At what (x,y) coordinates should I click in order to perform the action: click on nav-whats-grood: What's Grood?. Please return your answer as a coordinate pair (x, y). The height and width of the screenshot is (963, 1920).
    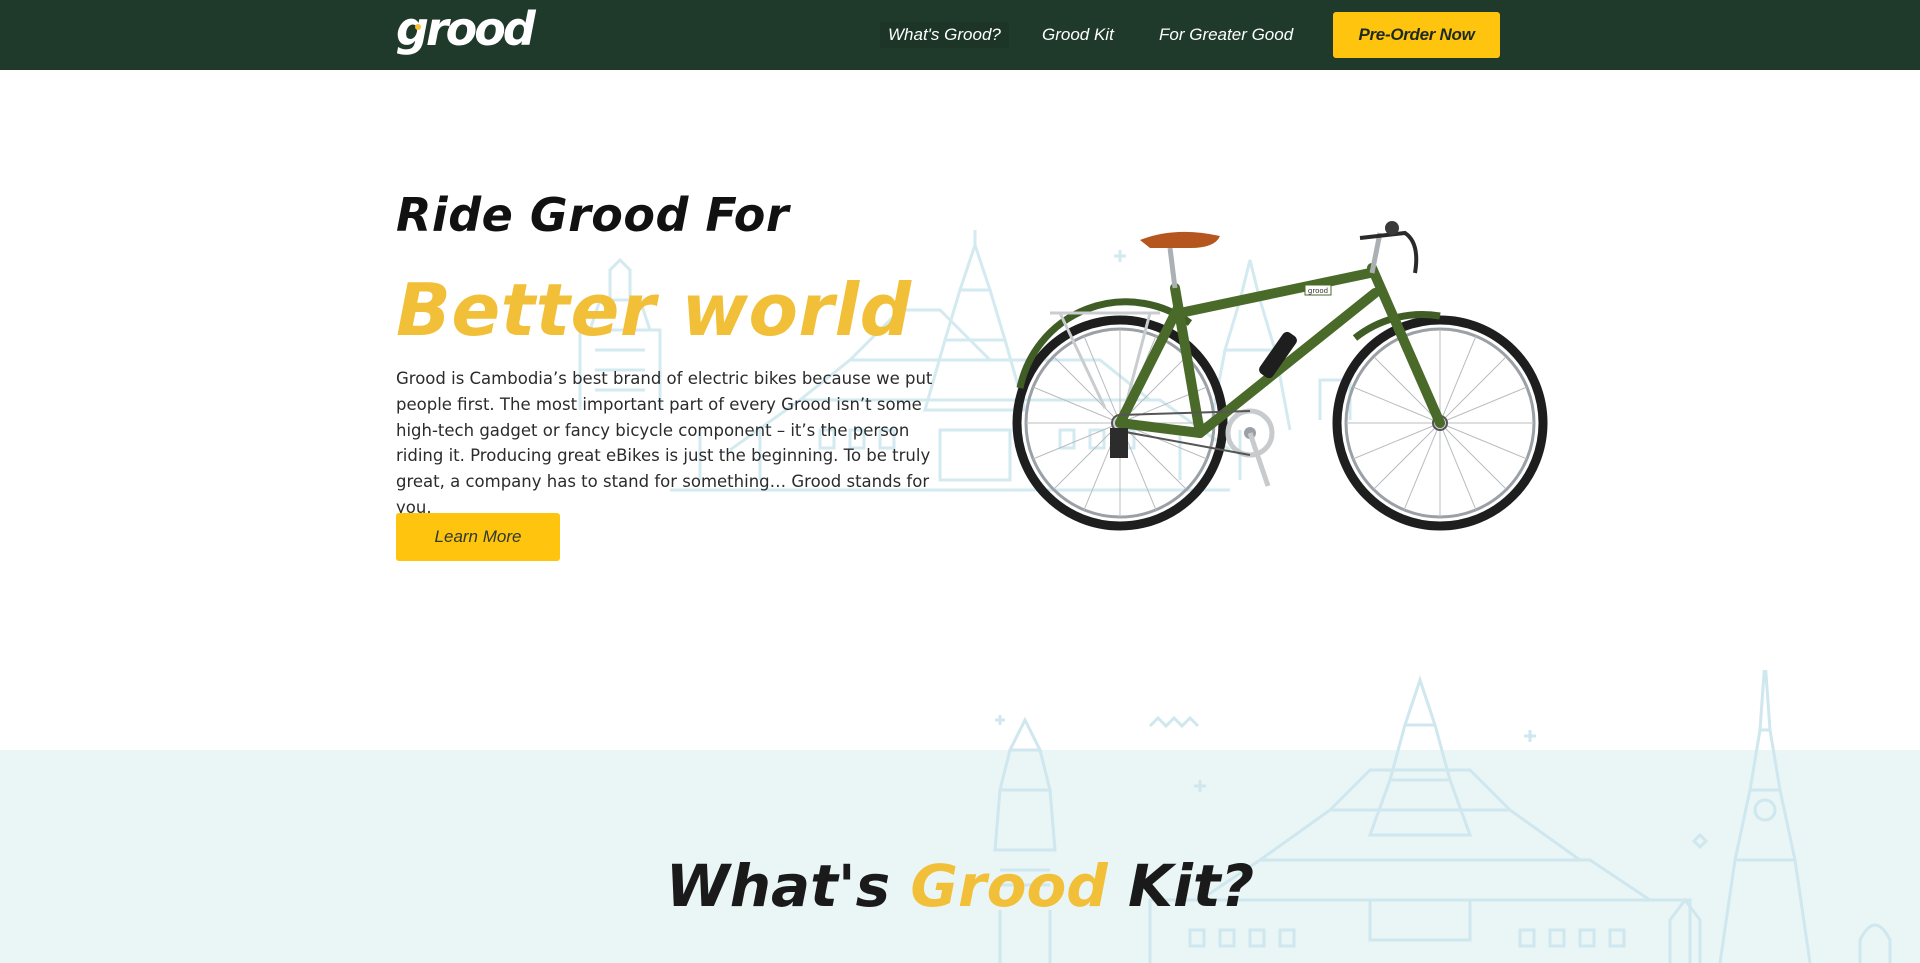
    Looking at the image, I should click on (944, 35).